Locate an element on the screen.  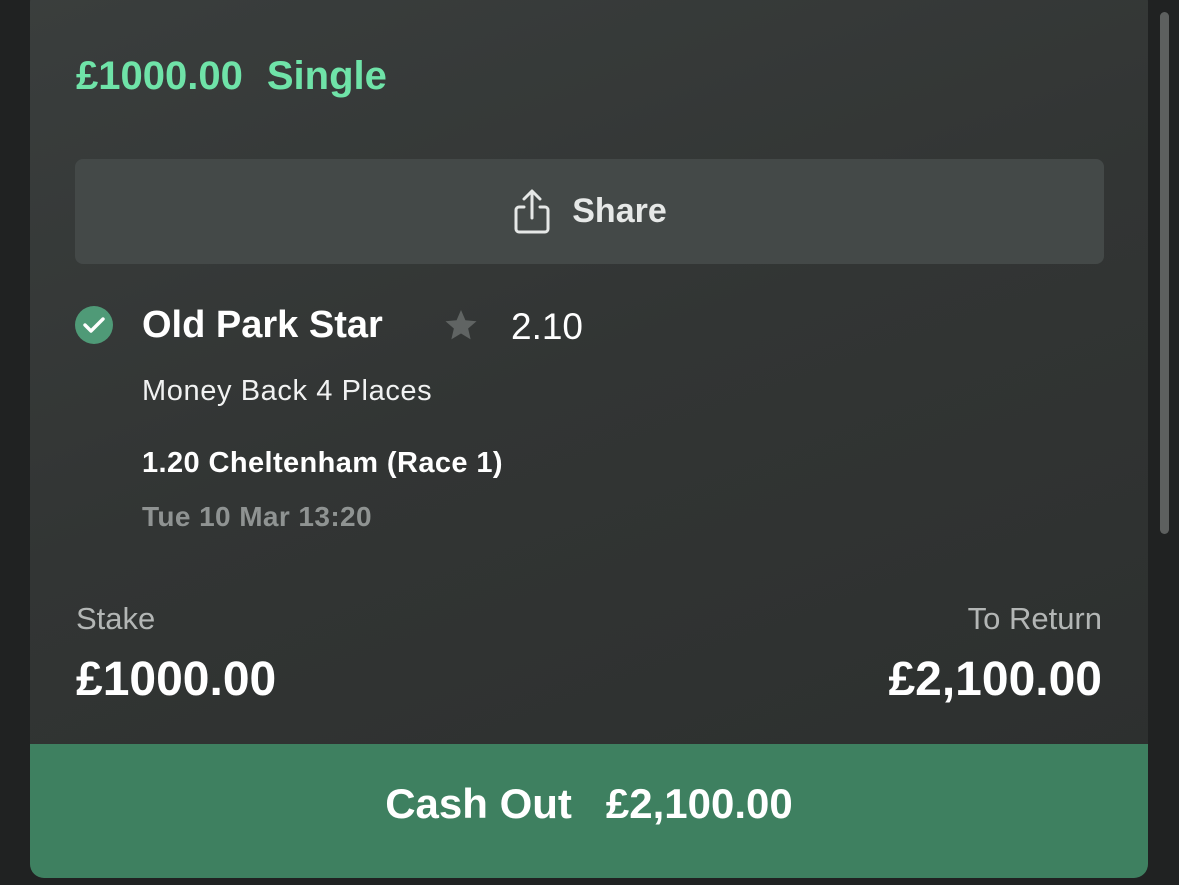
bet-title: £1000.00 Single is located at coordinates (243, 76).